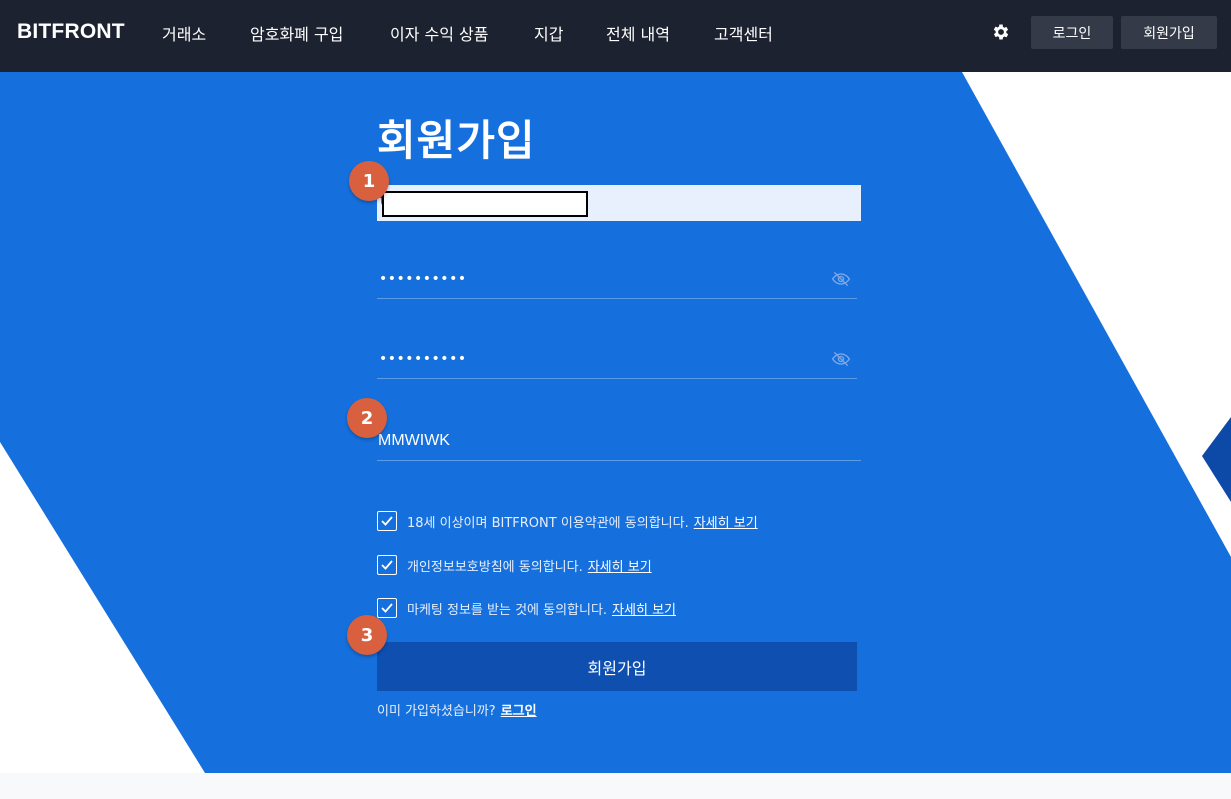 The width and height of the screenshot is (1231, 799). Describe the element at coordinates (519, 709) in the screenshot. I see `login-link: 로그인` at that location.